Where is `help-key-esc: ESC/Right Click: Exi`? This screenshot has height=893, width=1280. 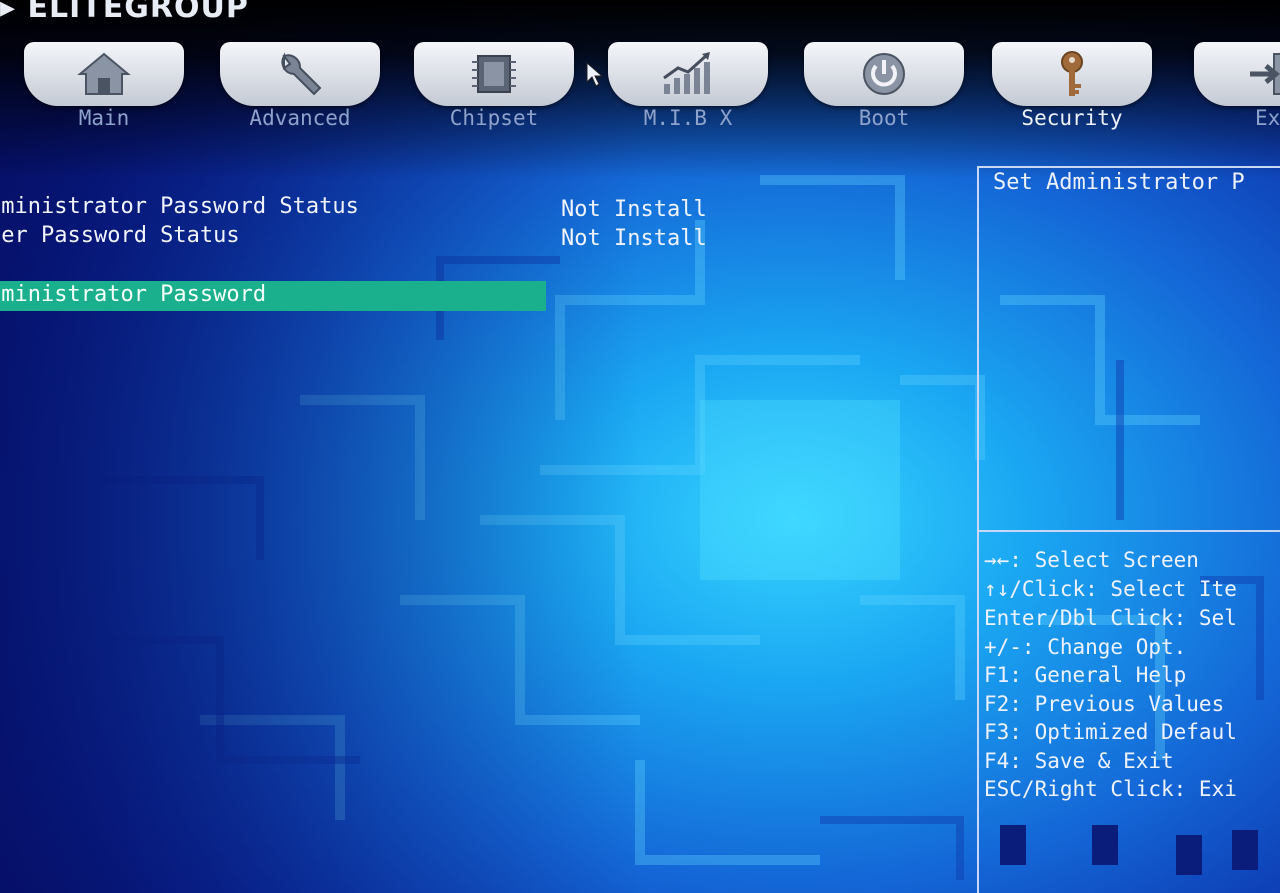 help-key-esc: ESC/Right Click: Exi is located at coordinates (1110, 789).